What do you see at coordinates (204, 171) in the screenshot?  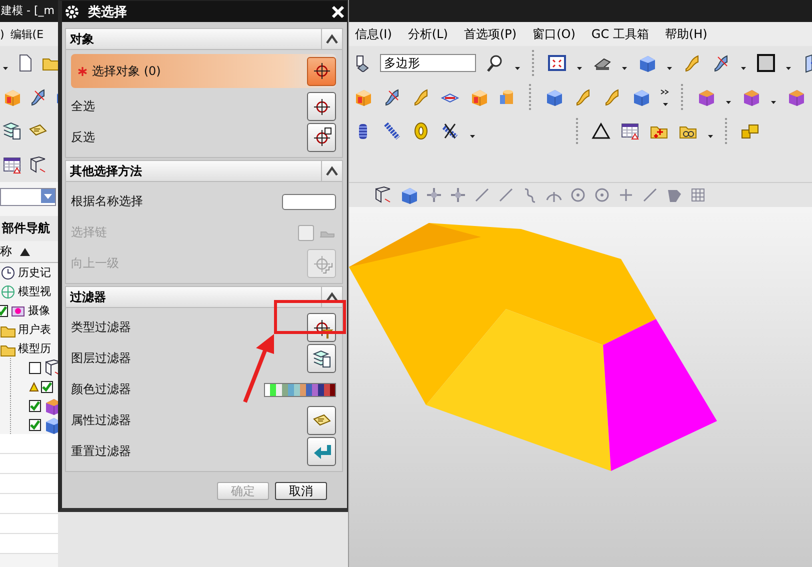 I see `section-header: 其他选择方法` at bounding box center [204, 171].